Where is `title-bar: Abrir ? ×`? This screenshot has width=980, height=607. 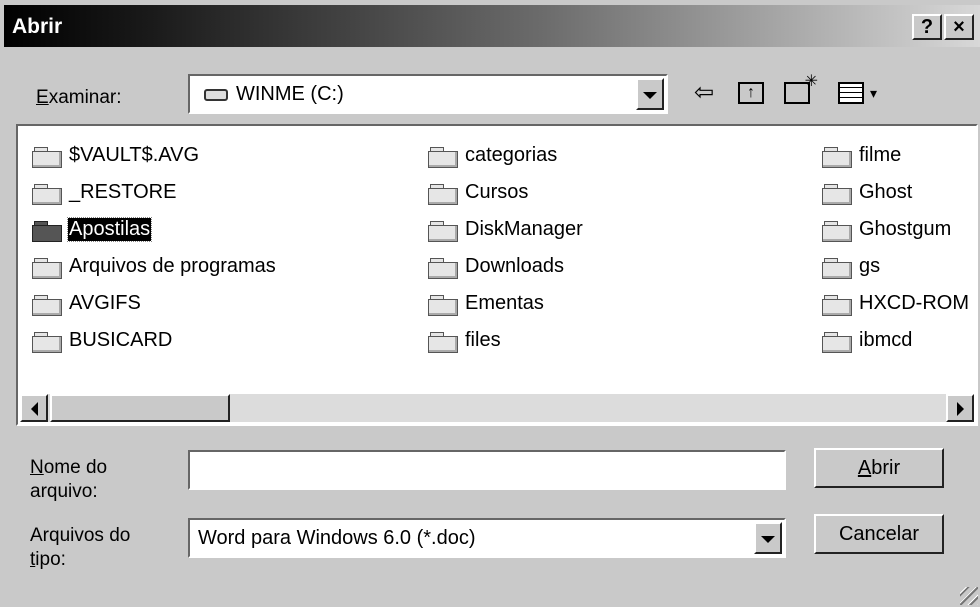
title-bar: Abrir ? × is located at coordinates (492, 26).